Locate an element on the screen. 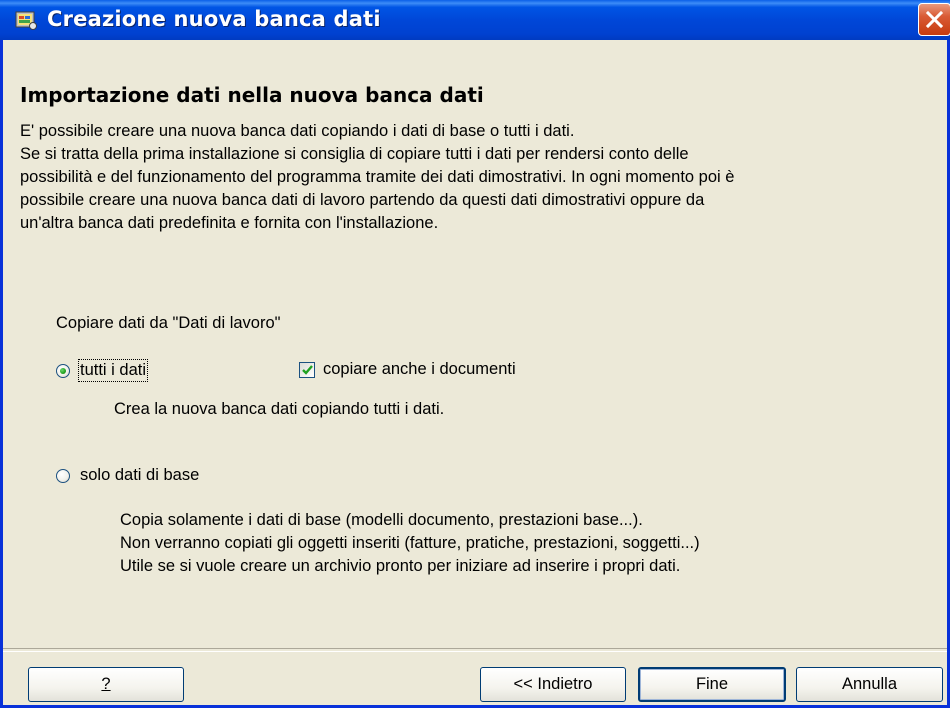  footer-separator is located at coordinates (475, 650).